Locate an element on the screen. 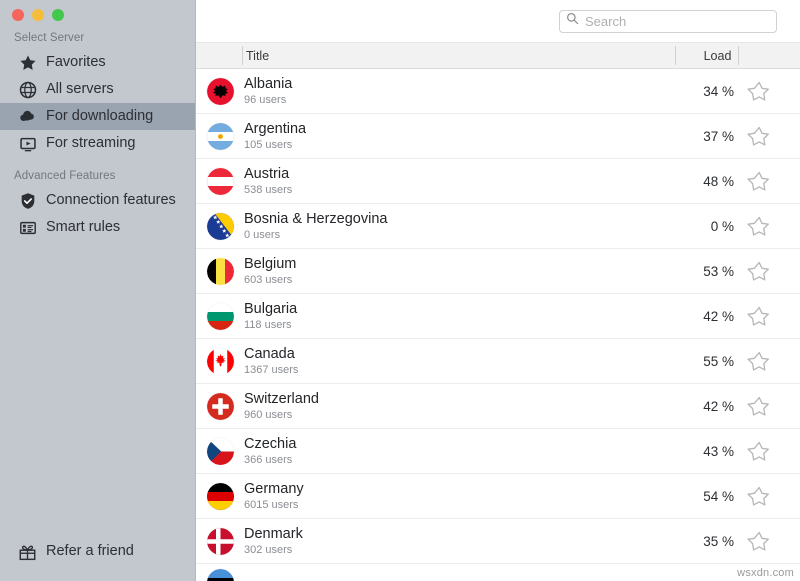 The image size is (800, 581). table-row: Czechia 366 users 43 % is located at coordinates (498, 451).